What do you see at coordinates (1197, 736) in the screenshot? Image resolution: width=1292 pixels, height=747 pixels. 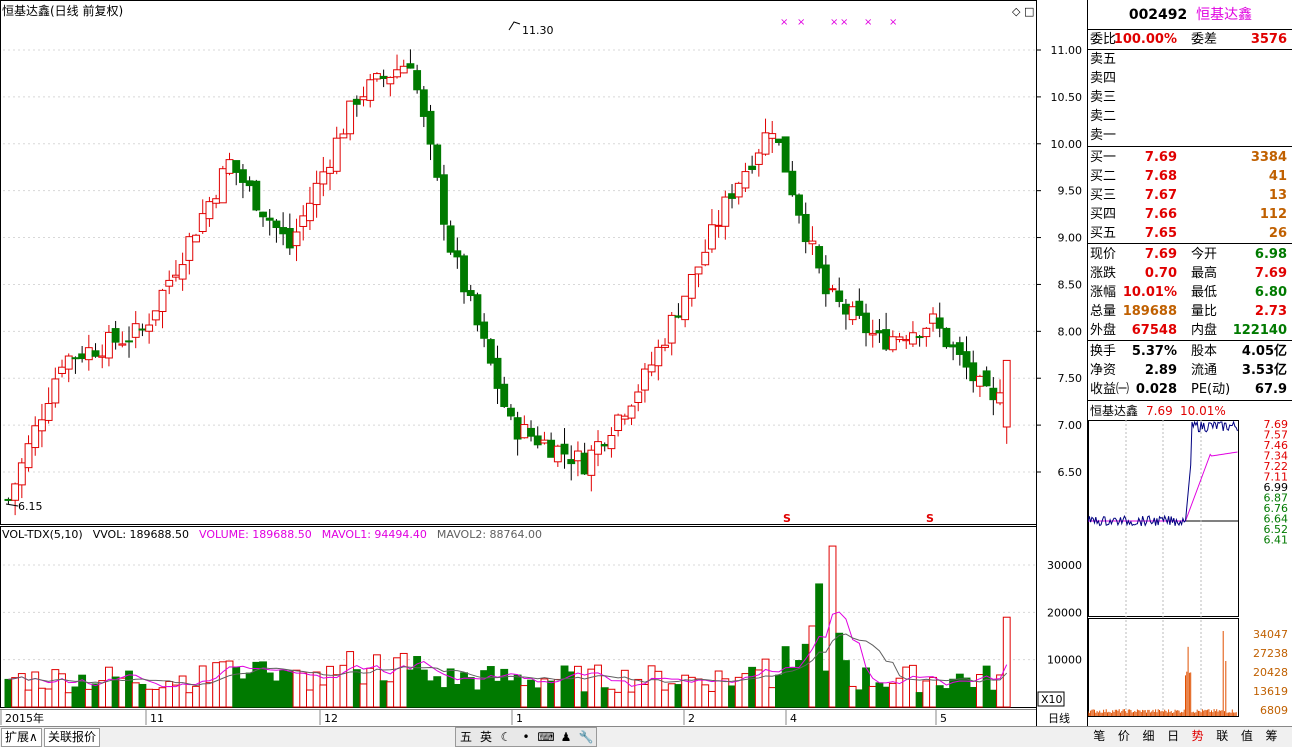 I see `quote-tab-4: 势` at bounding box center [1197, 736].